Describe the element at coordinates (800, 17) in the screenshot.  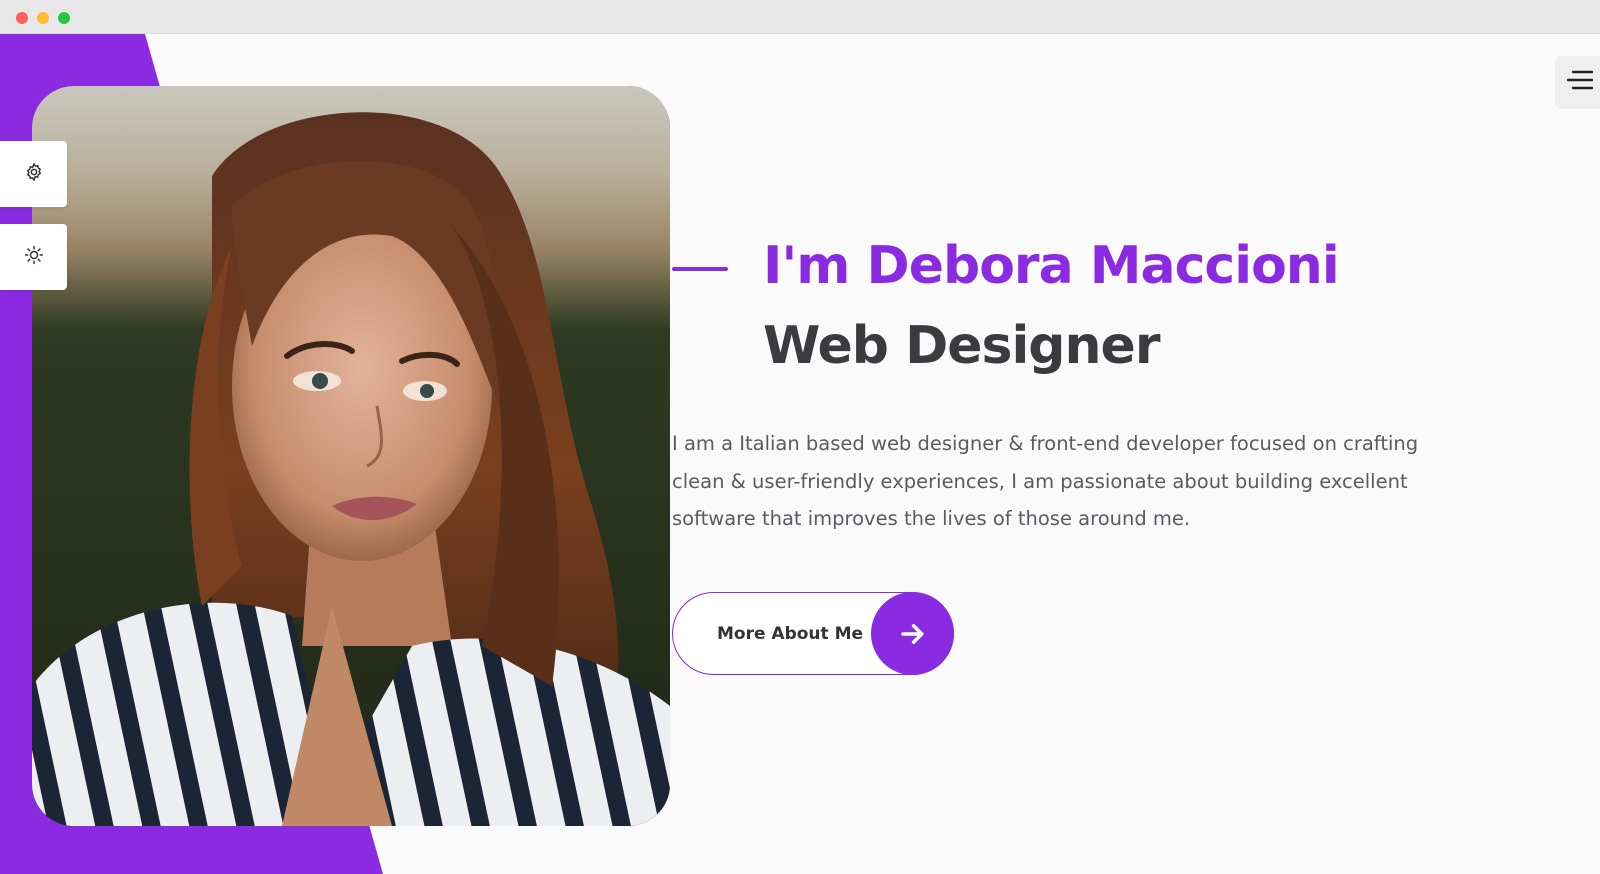
I see `browser-titlebar` at that location.